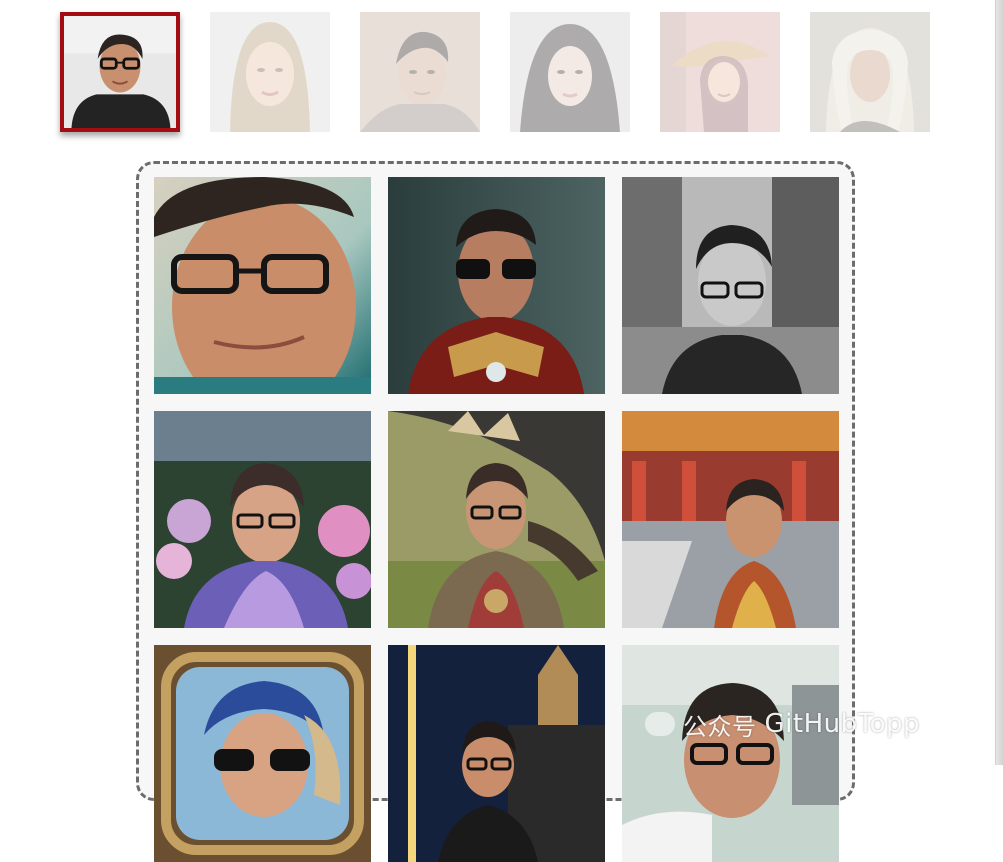 The height and width of the screenshot is (862, 1003). I want to click on wechat-icon, so click(660, 724).